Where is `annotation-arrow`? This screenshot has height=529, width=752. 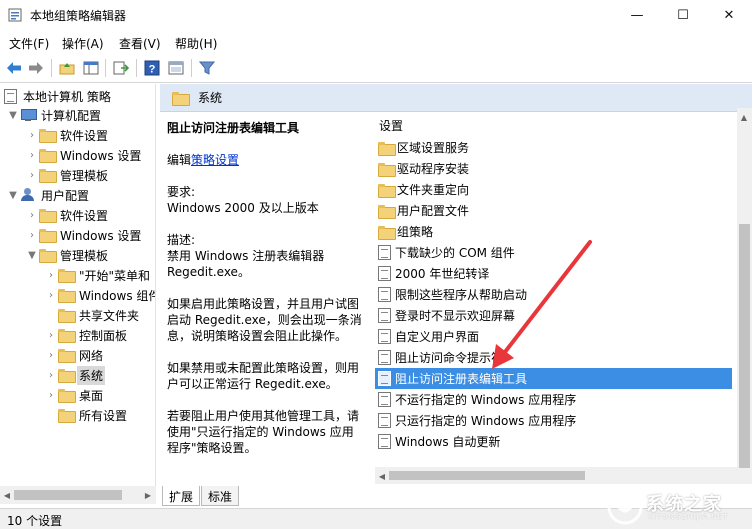 annotation-arrow is located at coordinates (542, 304).